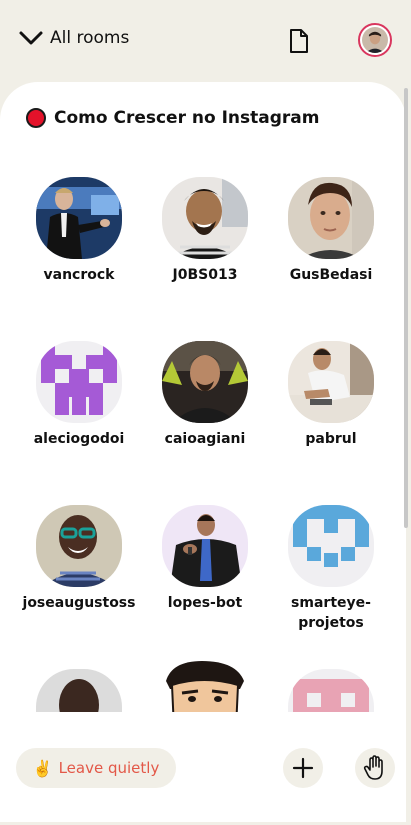 This screenshot has width=411, height=825. What do you see at coordinates (90, 38) in the screenshot?
I see `all-rooms-label: All rooms` at bounding box center [90, 38].